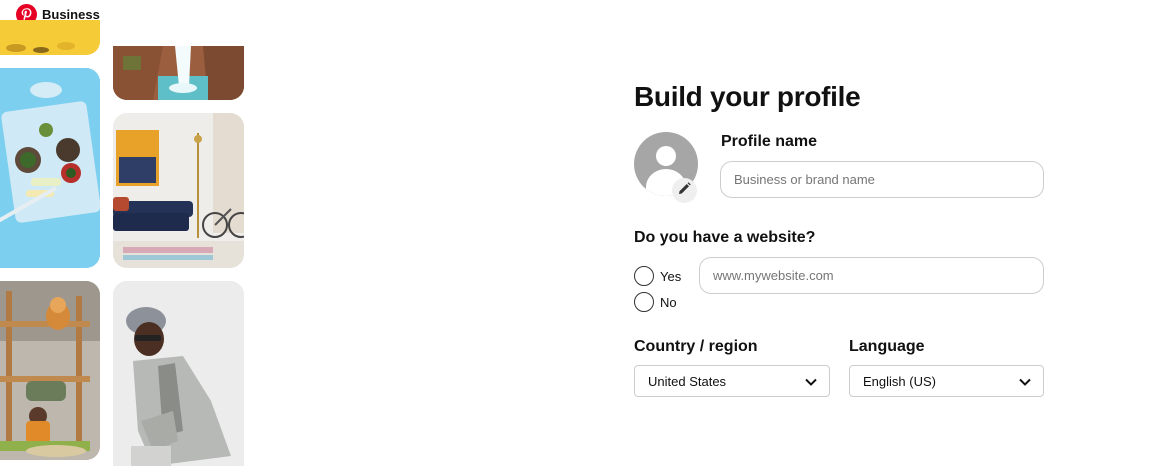 The height and width of the screenshot is (466, 1157). Describe the element at coordinates (887, 346) in the screenshot. I see `language-label: Language` at that location.